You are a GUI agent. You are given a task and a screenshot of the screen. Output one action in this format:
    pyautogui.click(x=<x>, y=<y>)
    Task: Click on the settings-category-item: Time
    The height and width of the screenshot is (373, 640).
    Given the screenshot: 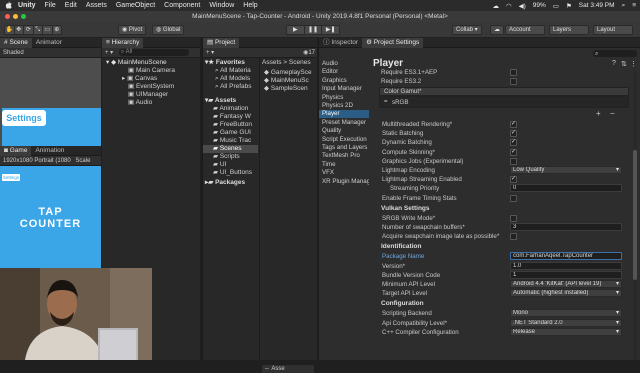 What is the action you would take?
    pyautogui.click(x=344, y=165)
    